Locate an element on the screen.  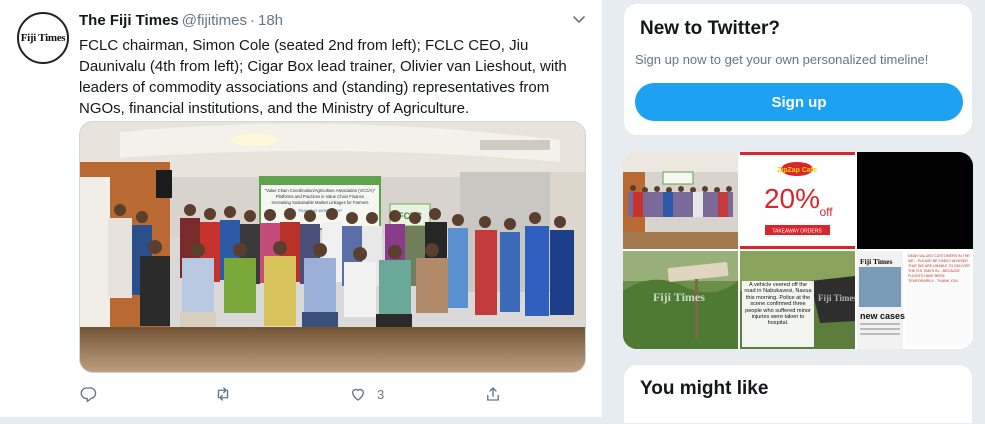
author-handle: @fijitimes is located at coordinates (214, 20).